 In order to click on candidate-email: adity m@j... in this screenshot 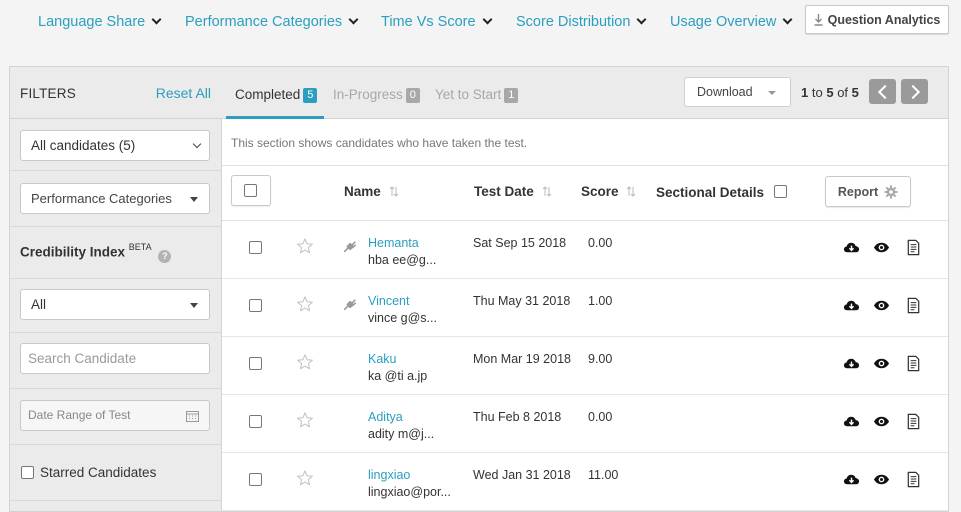, I will do `click(401, 434)`.